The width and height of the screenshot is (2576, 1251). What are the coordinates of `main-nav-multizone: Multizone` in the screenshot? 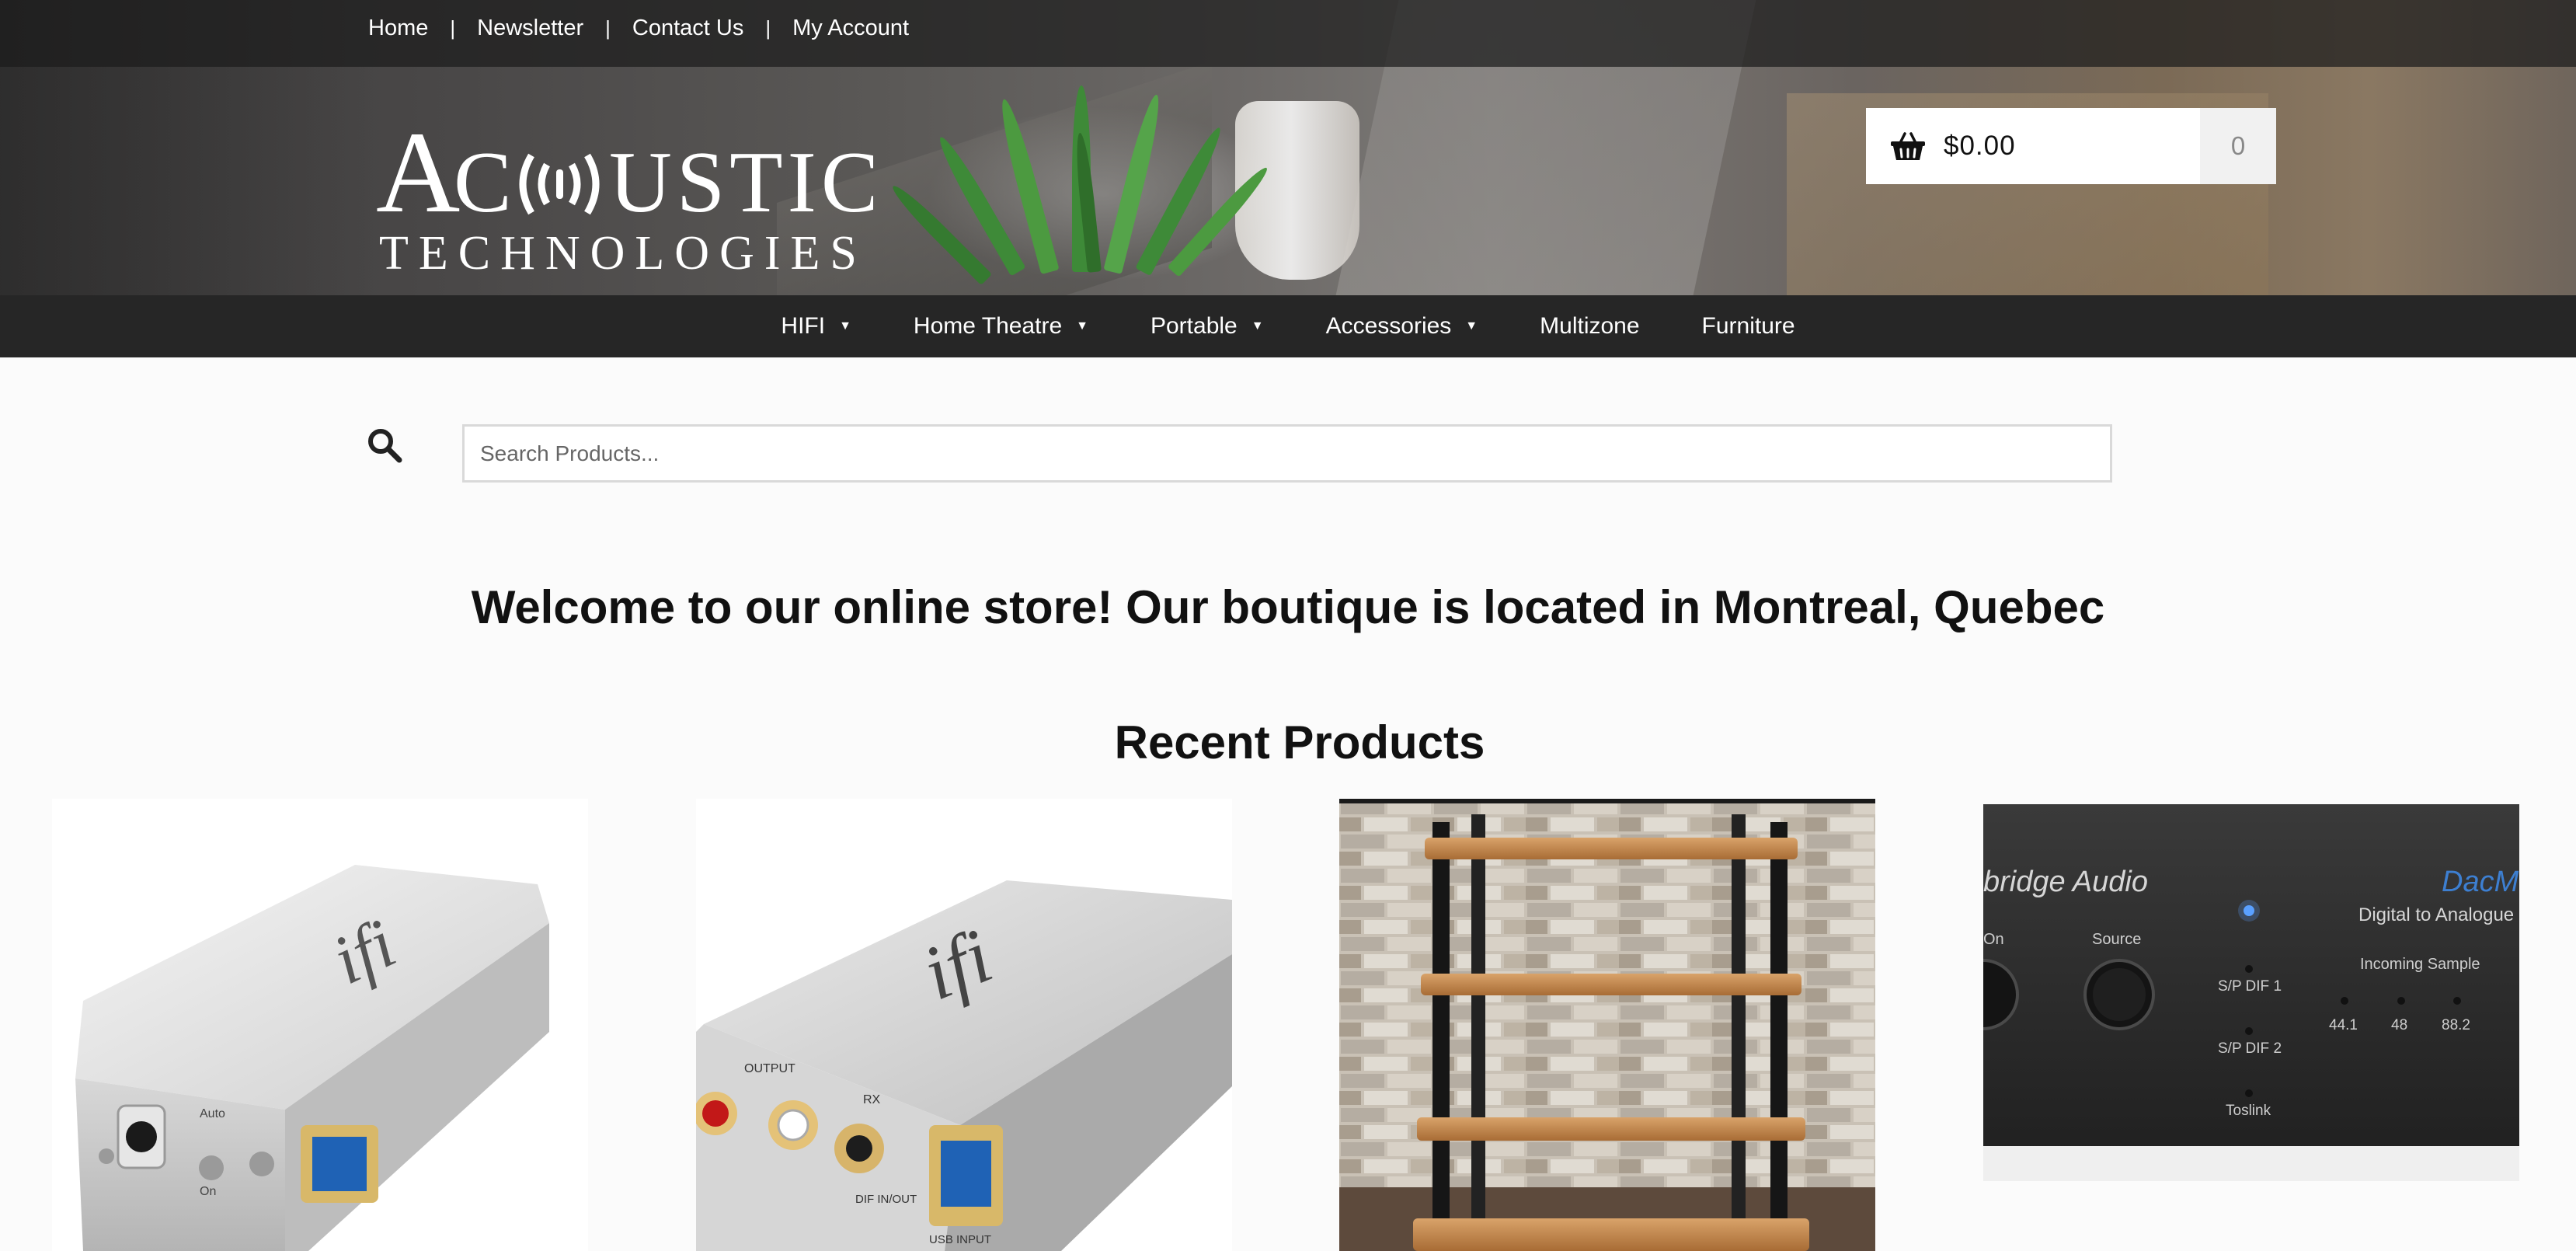 It's located at (1589, 326).